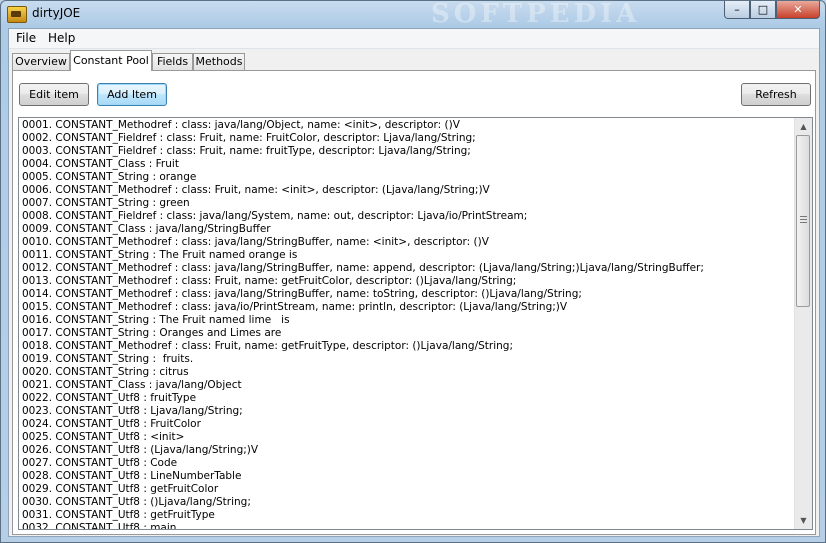 The width and height of the screenshot is (826, 543). What do you see at coordinates (408, 437) in the screenshot?
I see `list-item: 0025. CONSTANT_Utf8 : <init>` at bounding box center [408, 437].